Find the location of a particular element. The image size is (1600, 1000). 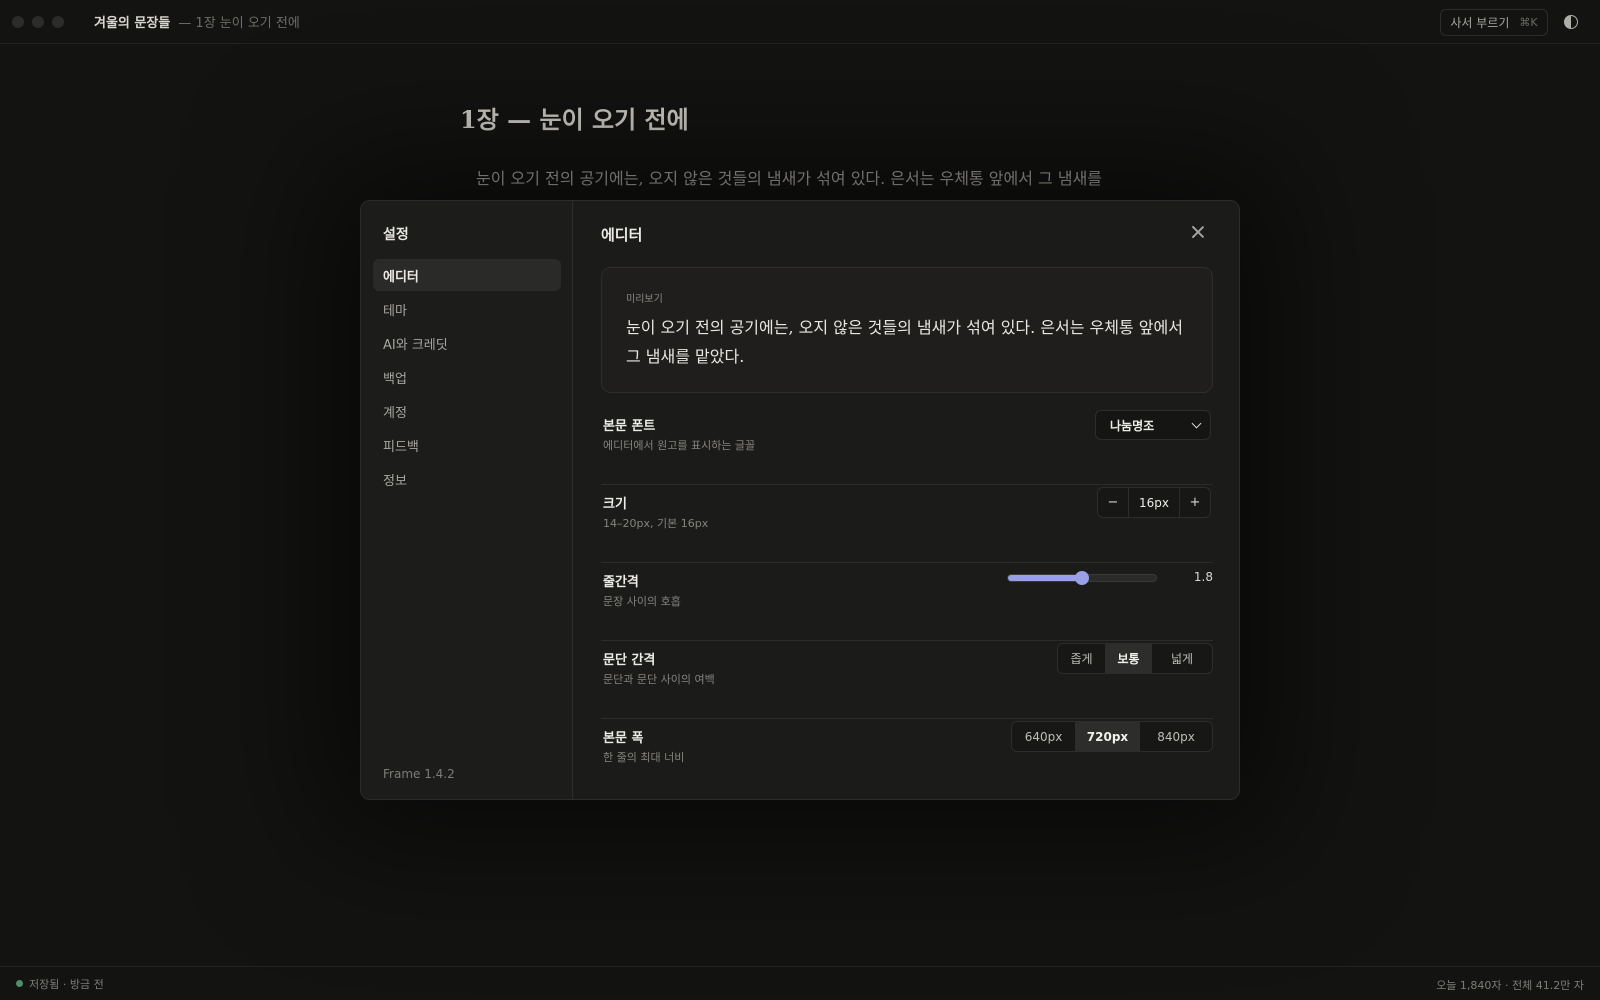

sidebar-item-ai-credits: AI와 크레딧 is located at coordinates (467, 343).